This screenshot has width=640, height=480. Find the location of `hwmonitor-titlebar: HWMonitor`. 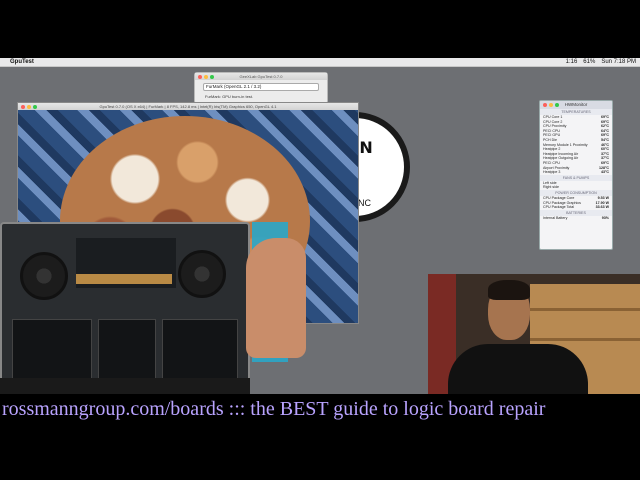

hwmonitor-titlebar: HWMonitor is located at coordinates (576, 105).